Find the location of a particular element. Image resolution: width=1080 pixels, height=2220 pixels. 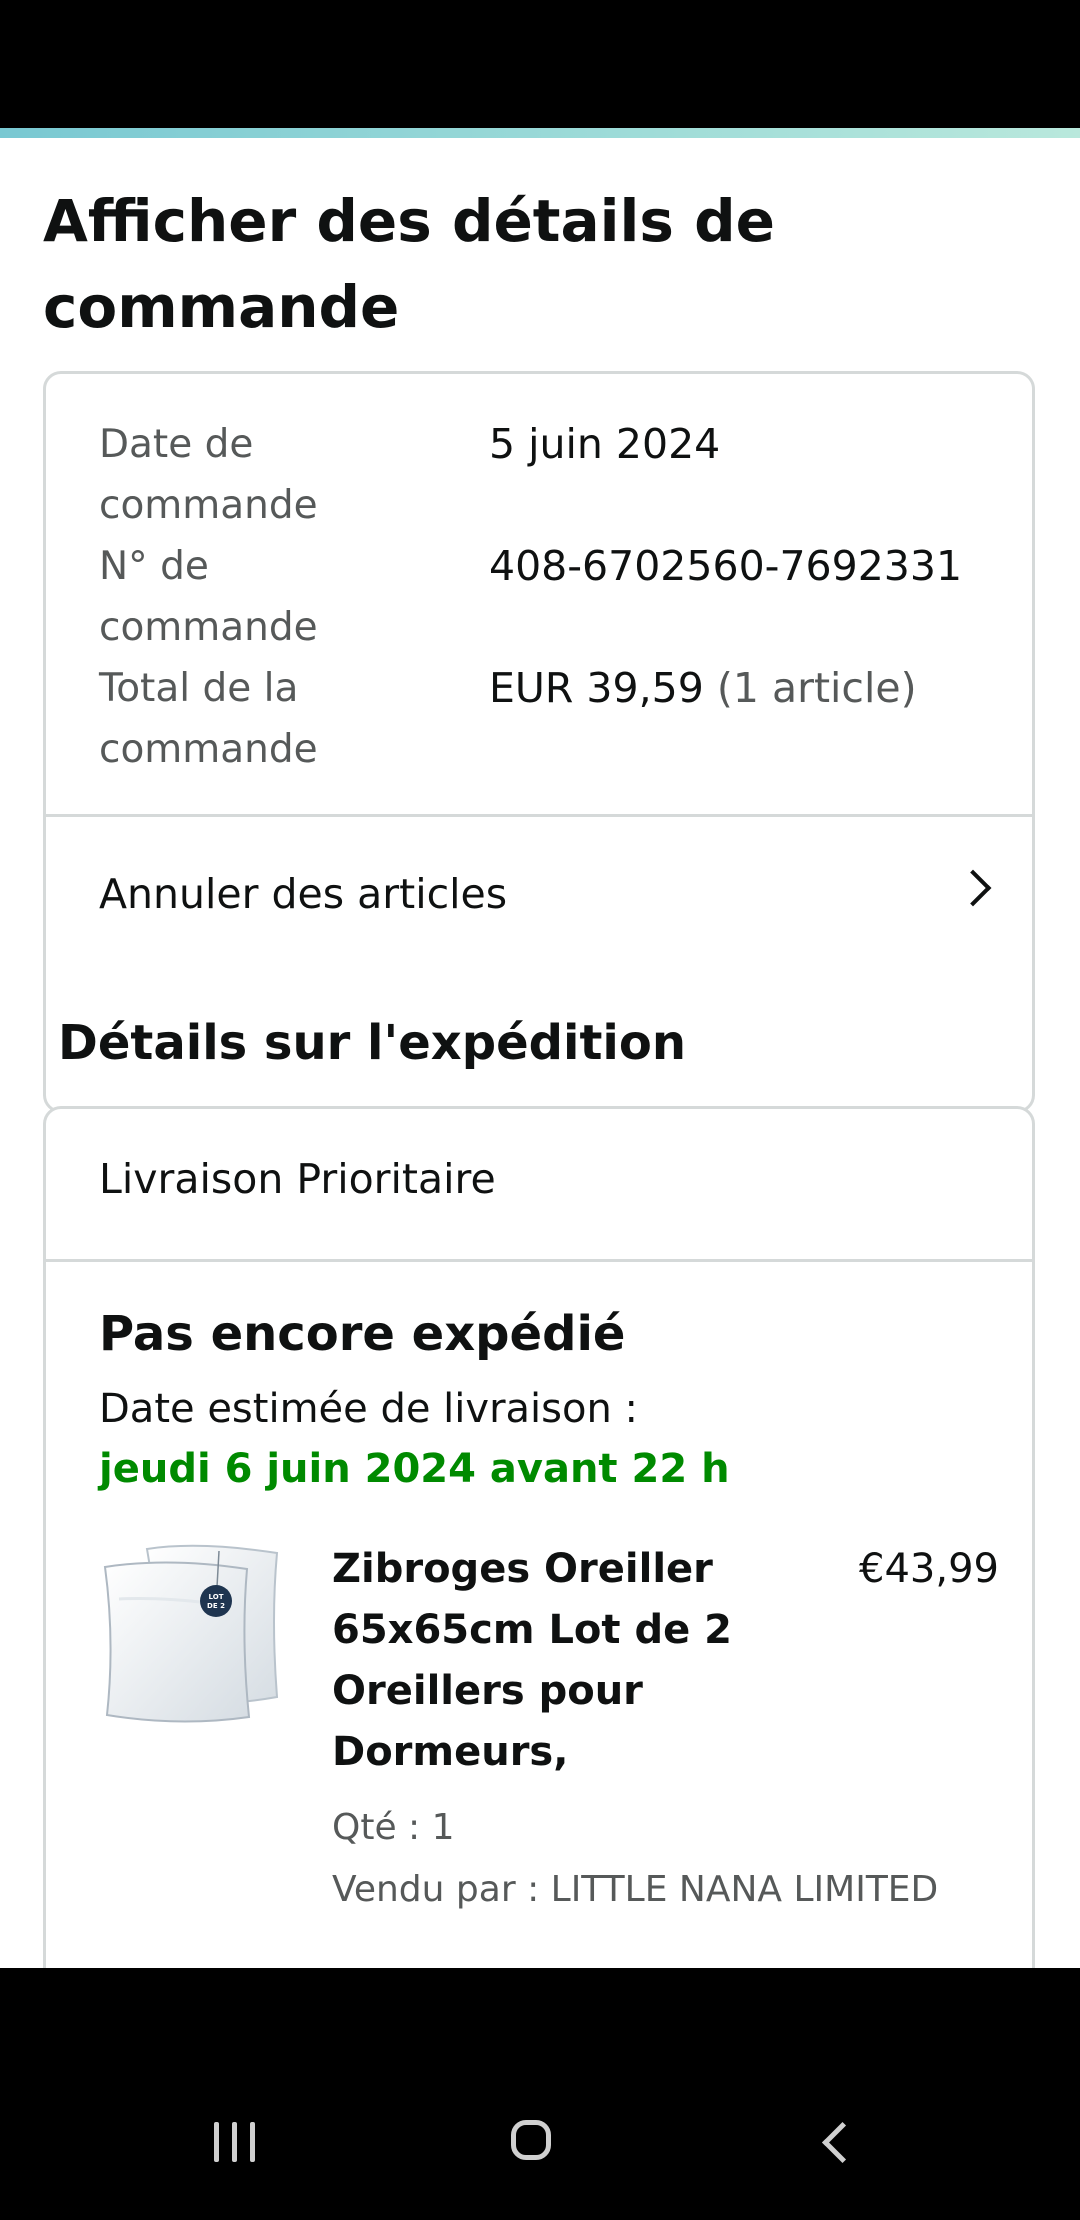

order-total-value: EUR 39,59 (1 article) is located at coordinates (703, 688).